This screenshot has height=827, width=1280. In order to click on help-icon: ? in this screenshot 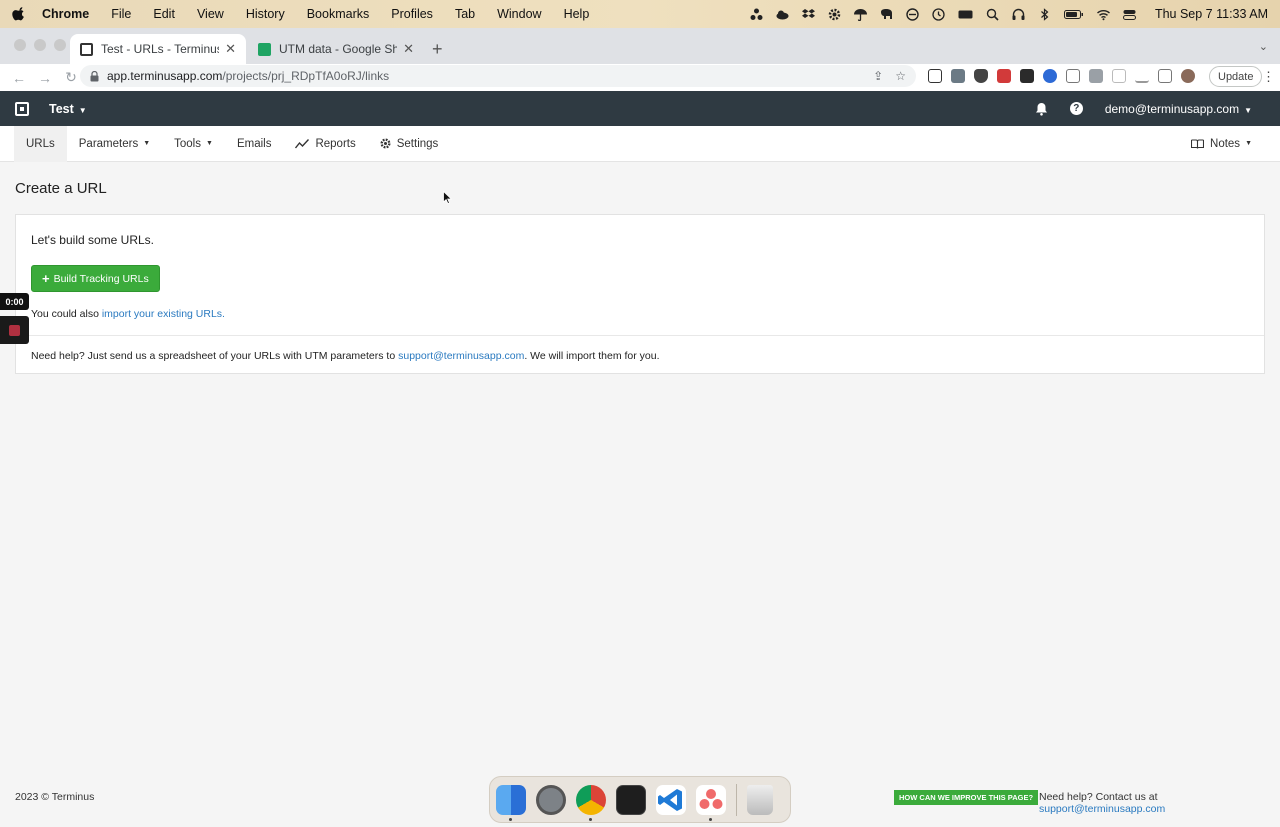, I will do `click(1076, 108)`.